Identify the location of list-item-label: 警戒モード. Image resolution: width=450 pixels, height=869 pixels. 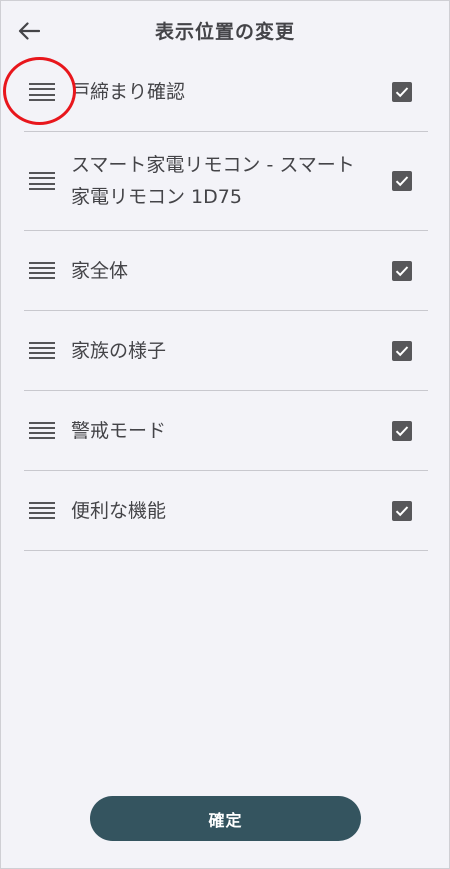
(119, 430).